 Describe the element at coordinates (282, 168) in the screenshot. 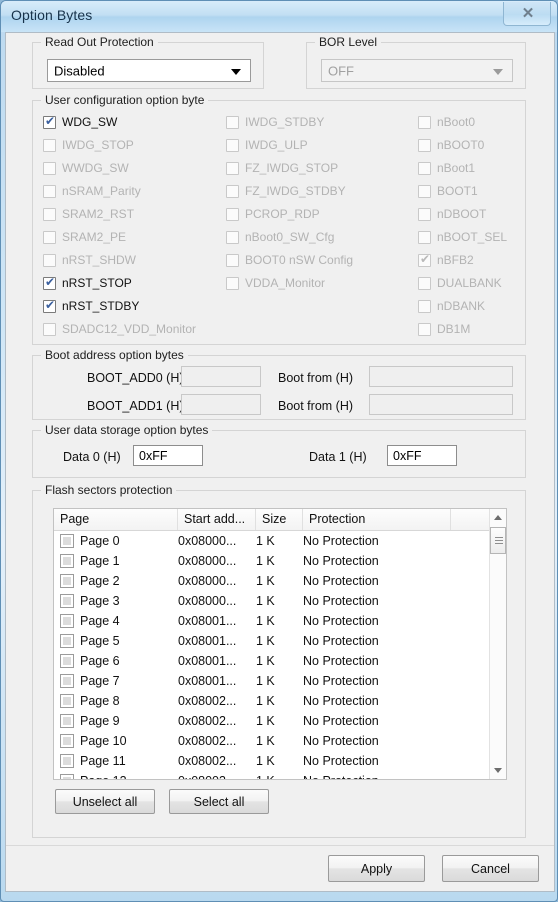

I see `checkbox-fz-iwdg-stop: FZ_IWDG_STOP` at that location.